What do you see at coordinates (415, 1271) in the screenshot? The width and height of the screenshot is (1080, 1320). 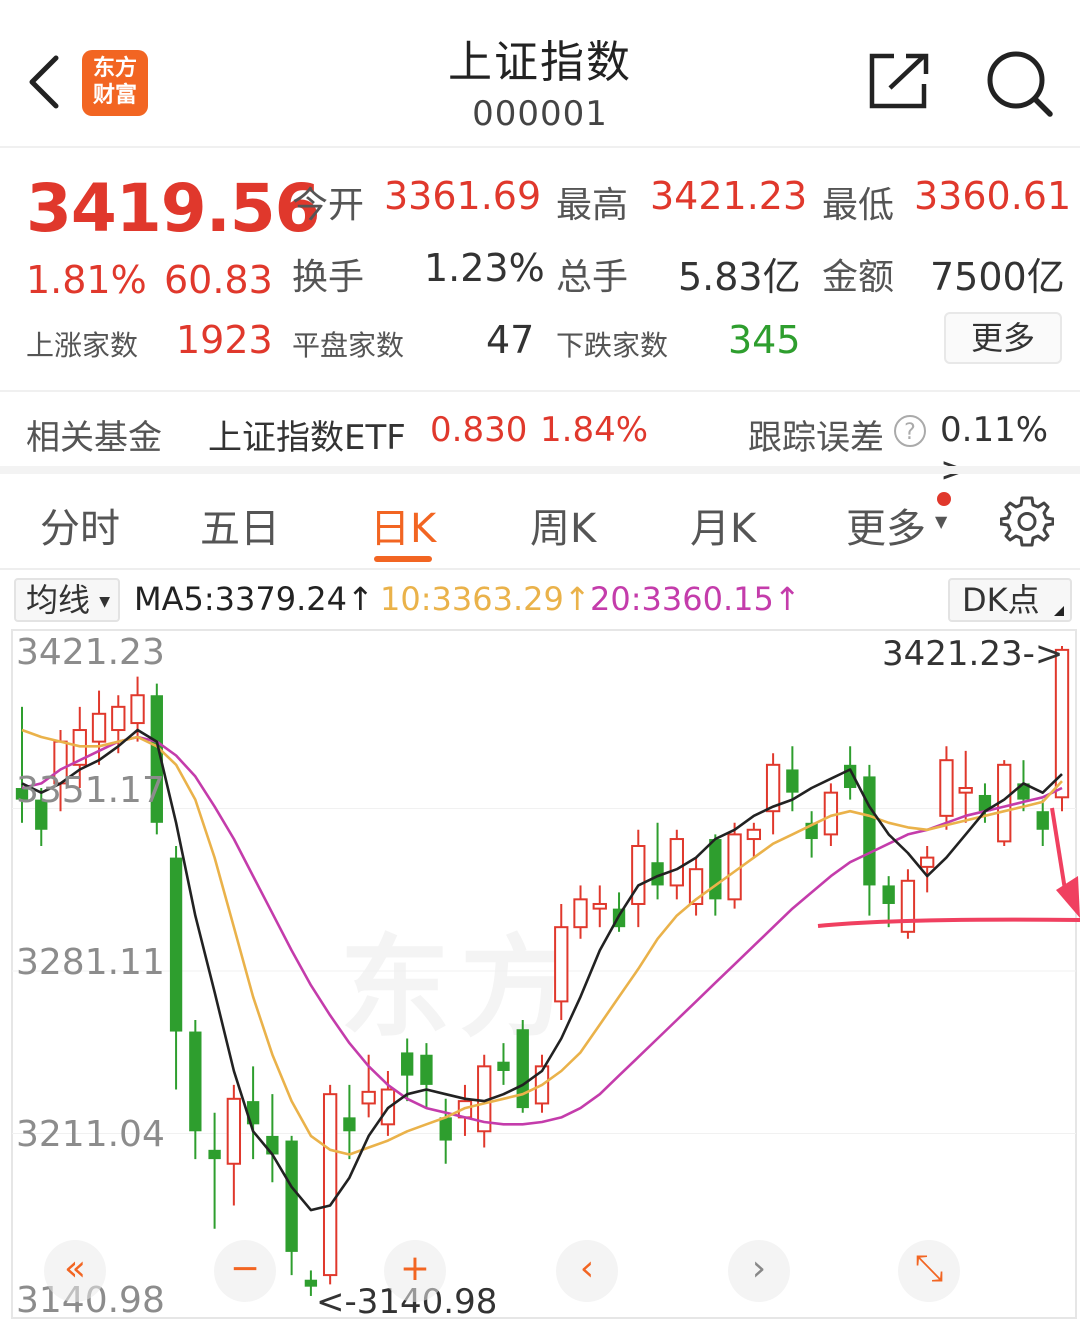 I see `zoom-in-button: +` at bounding box center [415, 1271].